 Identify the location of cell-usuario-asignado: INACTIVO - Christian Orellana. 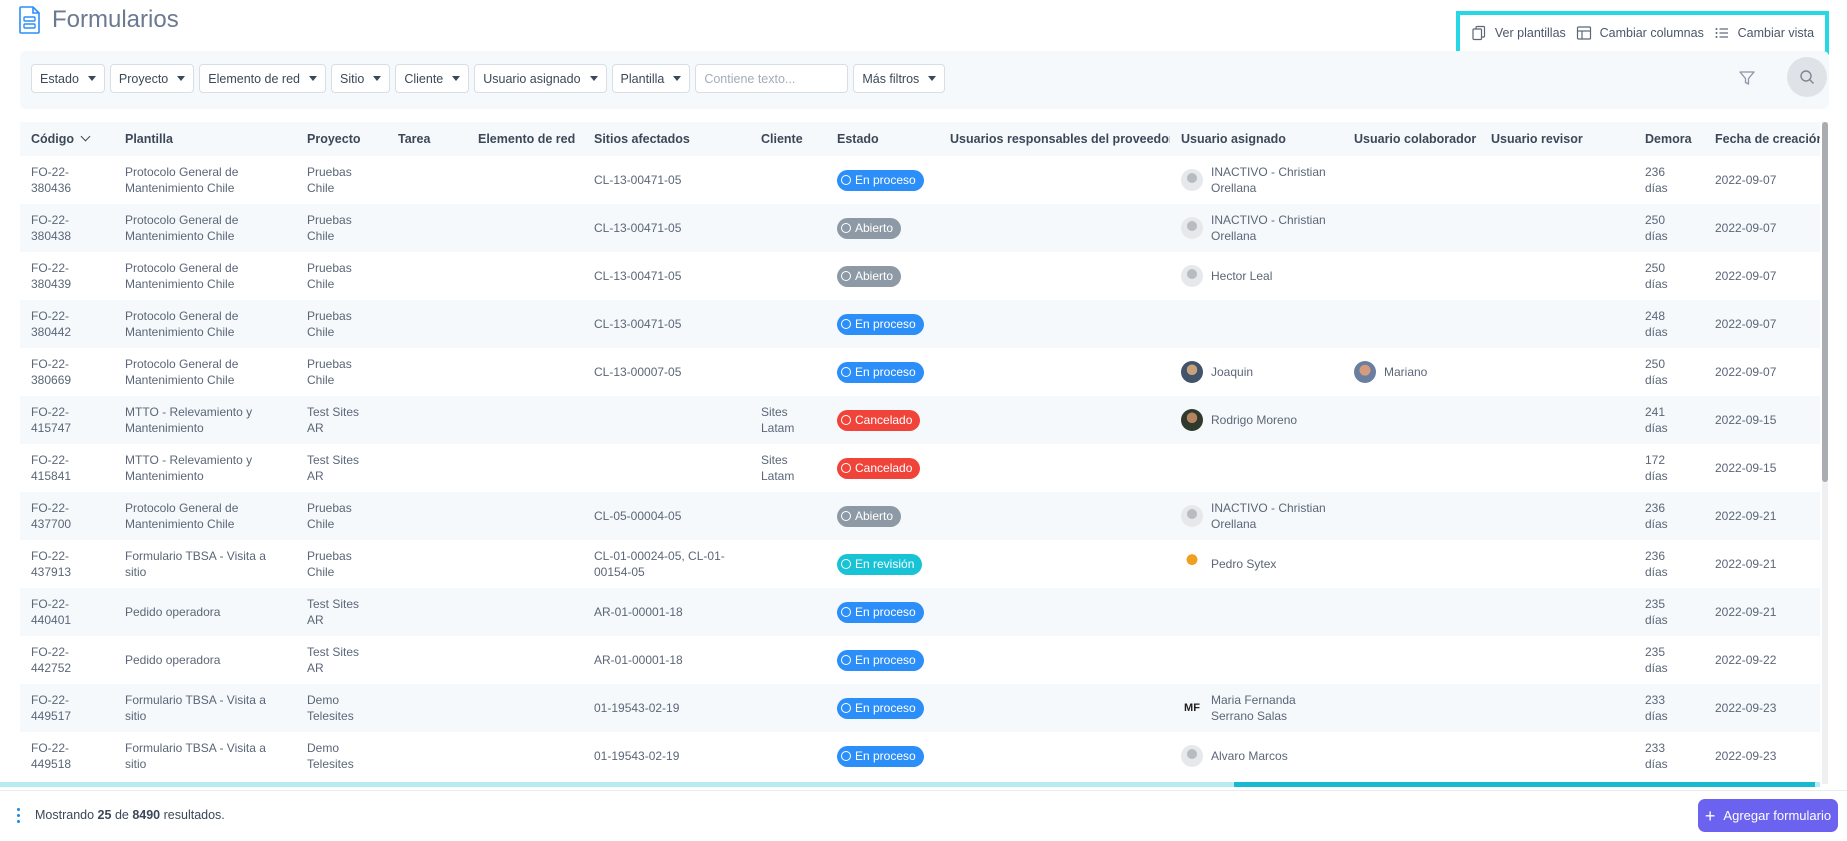
(1256, 180).